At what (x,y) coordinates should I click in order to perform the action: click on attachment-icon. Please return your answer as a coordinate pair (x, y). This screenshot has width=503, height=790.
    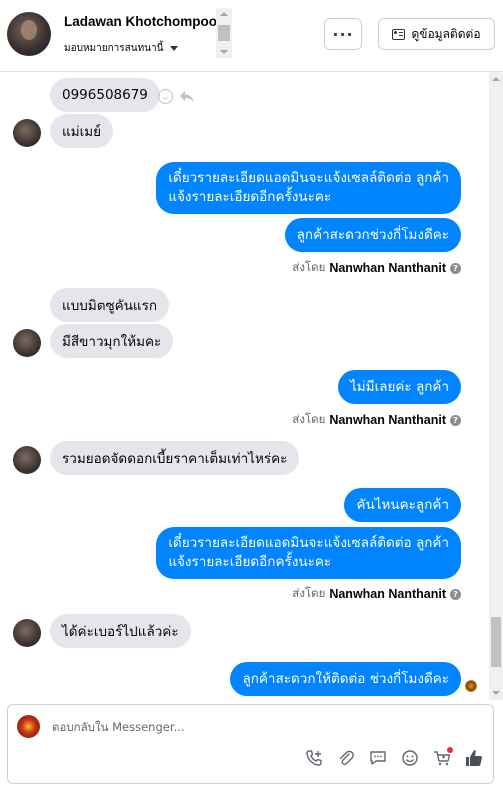
    Looking at the image, I should click on (346, 758).